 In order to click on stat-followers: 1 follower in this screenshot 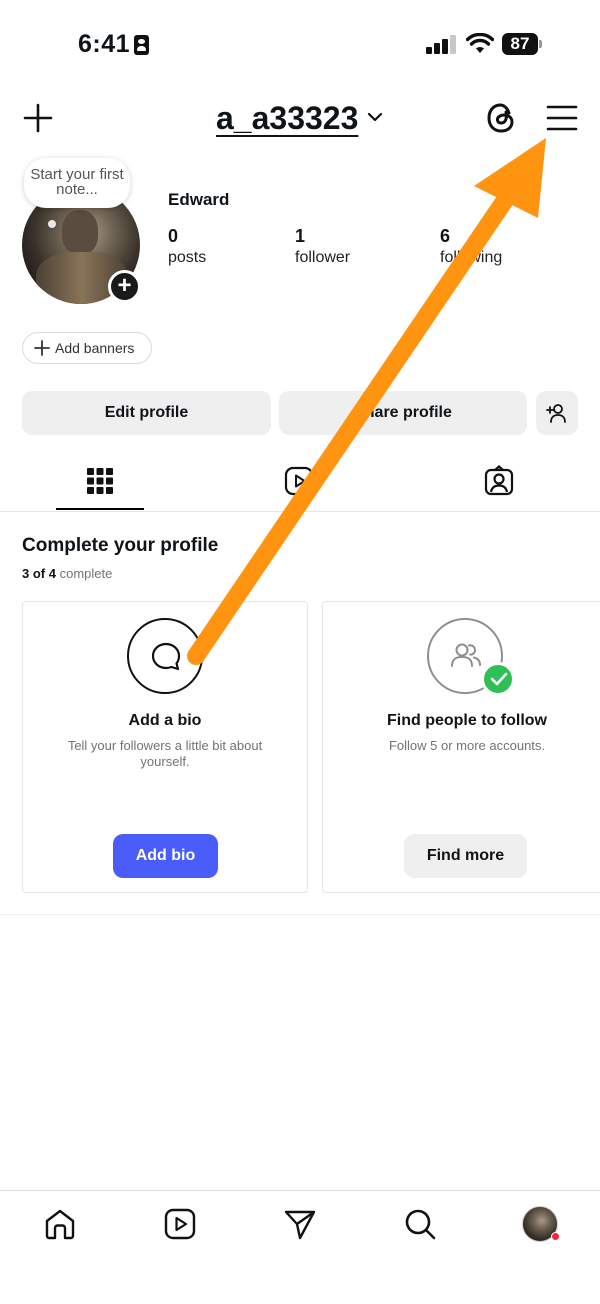, I will do `click(322, 246)`.